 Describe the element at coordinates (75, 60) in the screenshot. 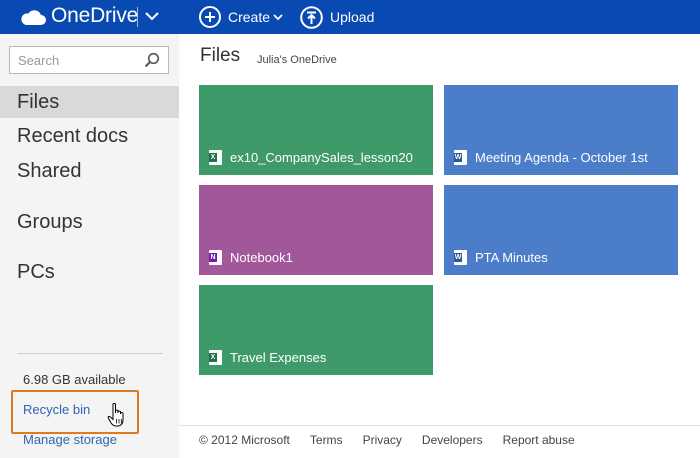

I see `search-input` at that location.